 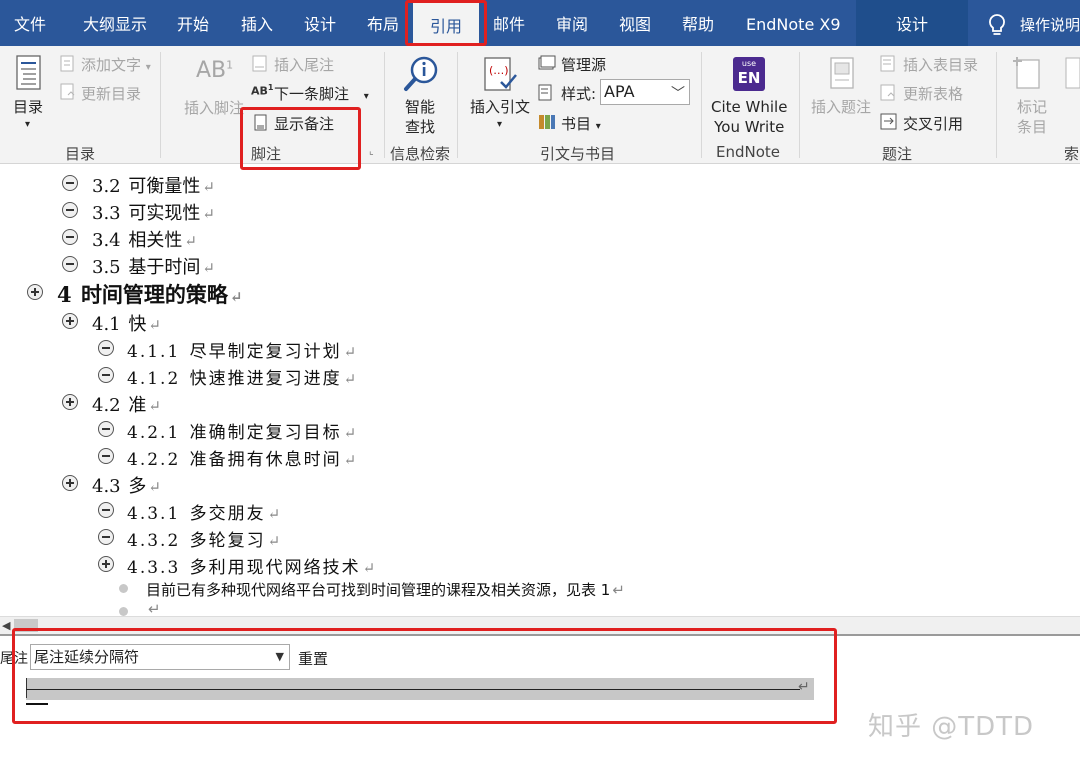 What do you see at coordinates (304, 64) in the screenshot?
I see `insert-endnote-button: 插入尾注` at bounding box center [304, 64].